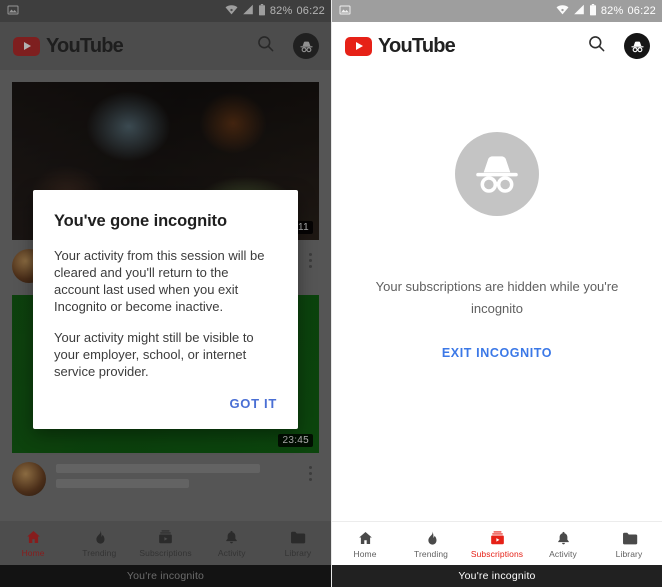  Describe the element at coordinates (612, 11) in the screenshot. I see `battery-percent: 82%` at that location.